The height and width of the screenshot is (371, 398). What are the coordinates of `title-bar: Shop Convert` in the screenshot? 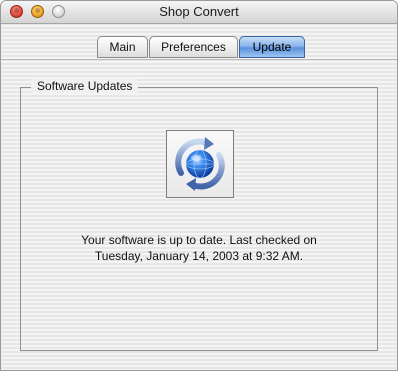 It's located at (199, 12).